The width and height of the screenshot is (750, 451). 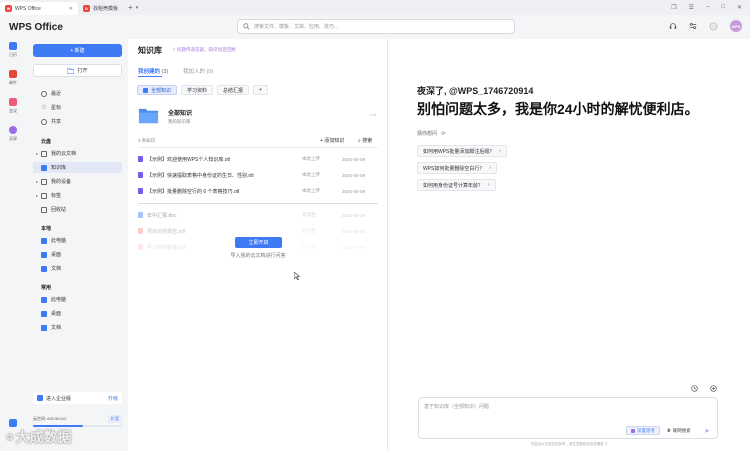 What do you see at coordinates (13, 78) in the screenshot?
I see `rail-item-mail: 邮件` at bounding box center [13, 78].